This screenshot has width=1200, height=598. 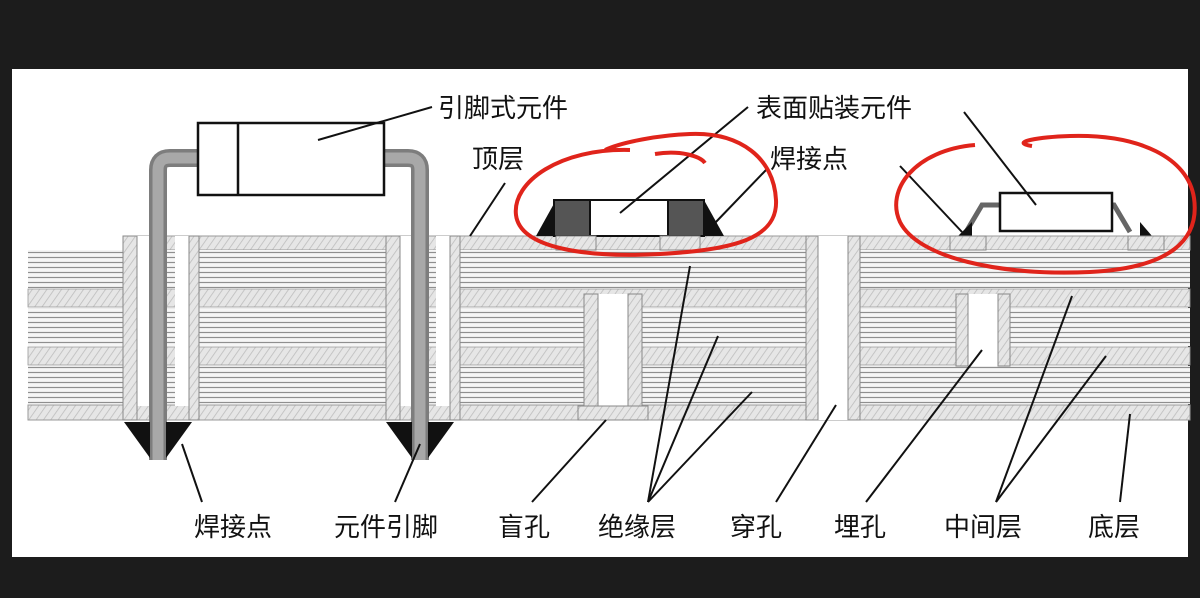 I want to click on right-lead-pad, so click(x=393, y=328).